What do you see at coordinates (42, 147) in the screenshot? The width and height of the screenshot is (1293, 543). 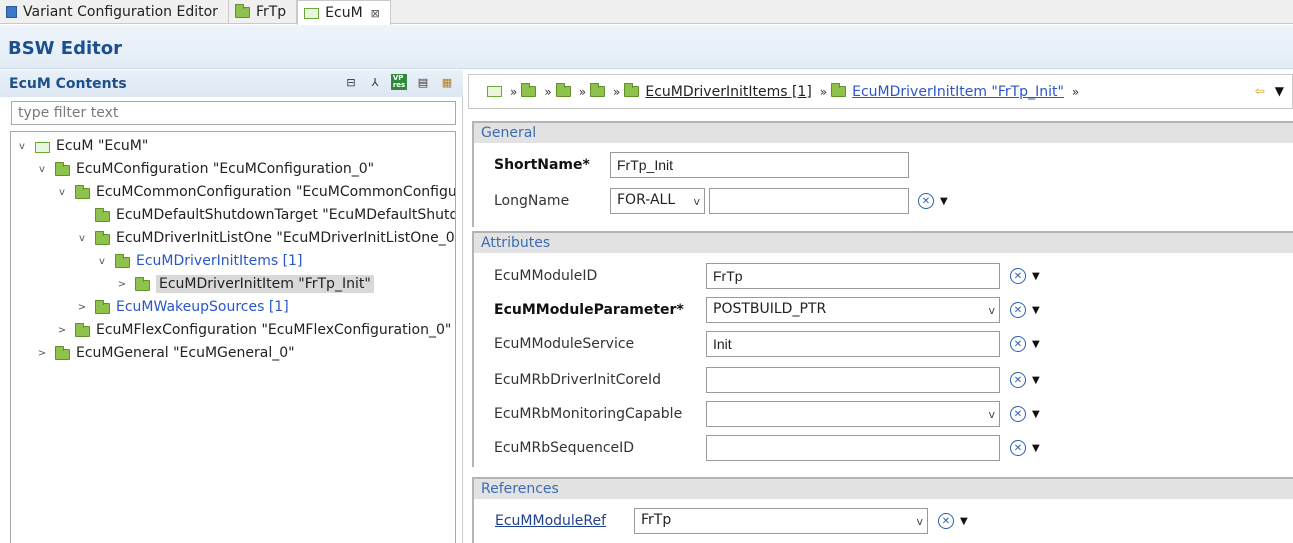 I see `module-icon` at bounding box center [42, 147].